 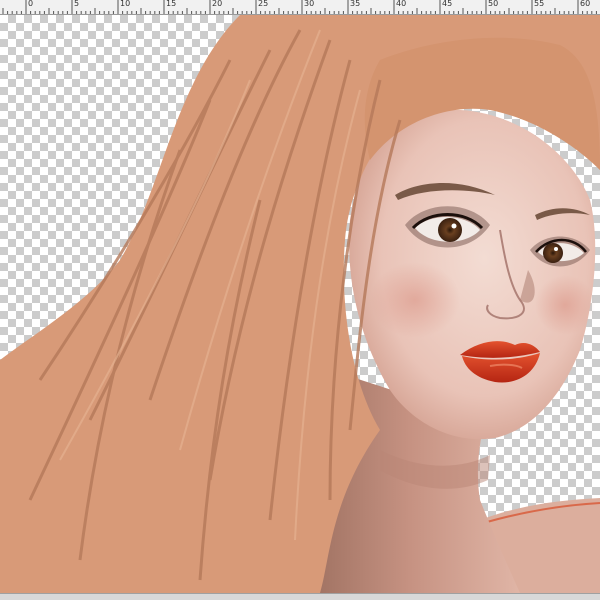 I want to click on left-eye-highlight, so click(x=454, y=226).